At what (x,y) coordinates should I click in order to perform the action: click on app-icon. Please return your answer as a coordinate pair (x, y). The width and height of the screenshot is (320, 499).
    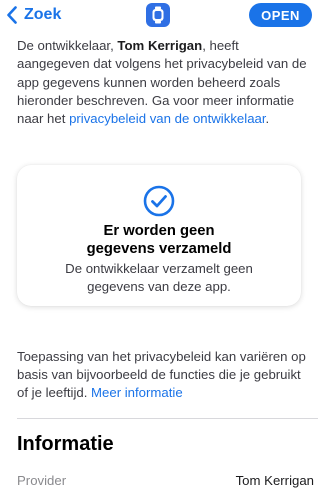
    Looking at the image, I should click on (158, 15).